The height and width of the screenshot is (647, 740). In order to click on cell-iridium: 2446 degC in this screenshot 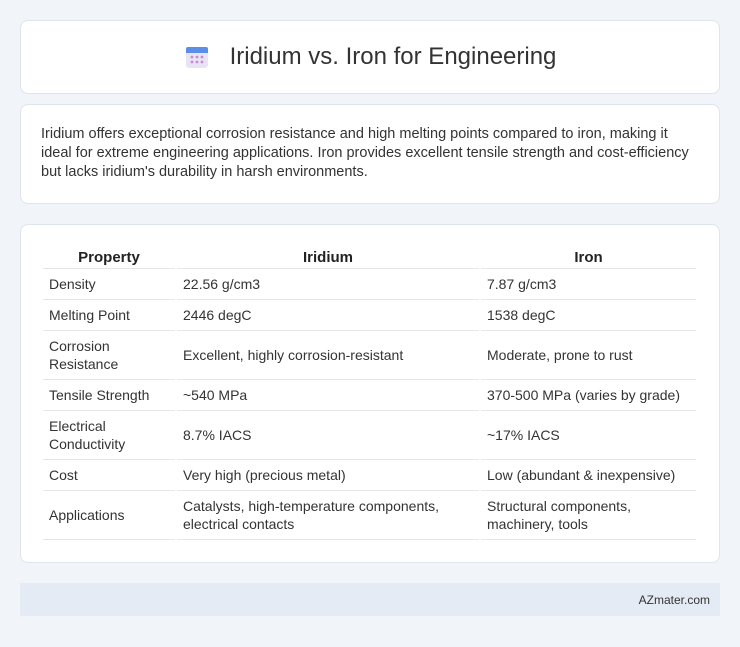, I will do `click(328, 315)`.